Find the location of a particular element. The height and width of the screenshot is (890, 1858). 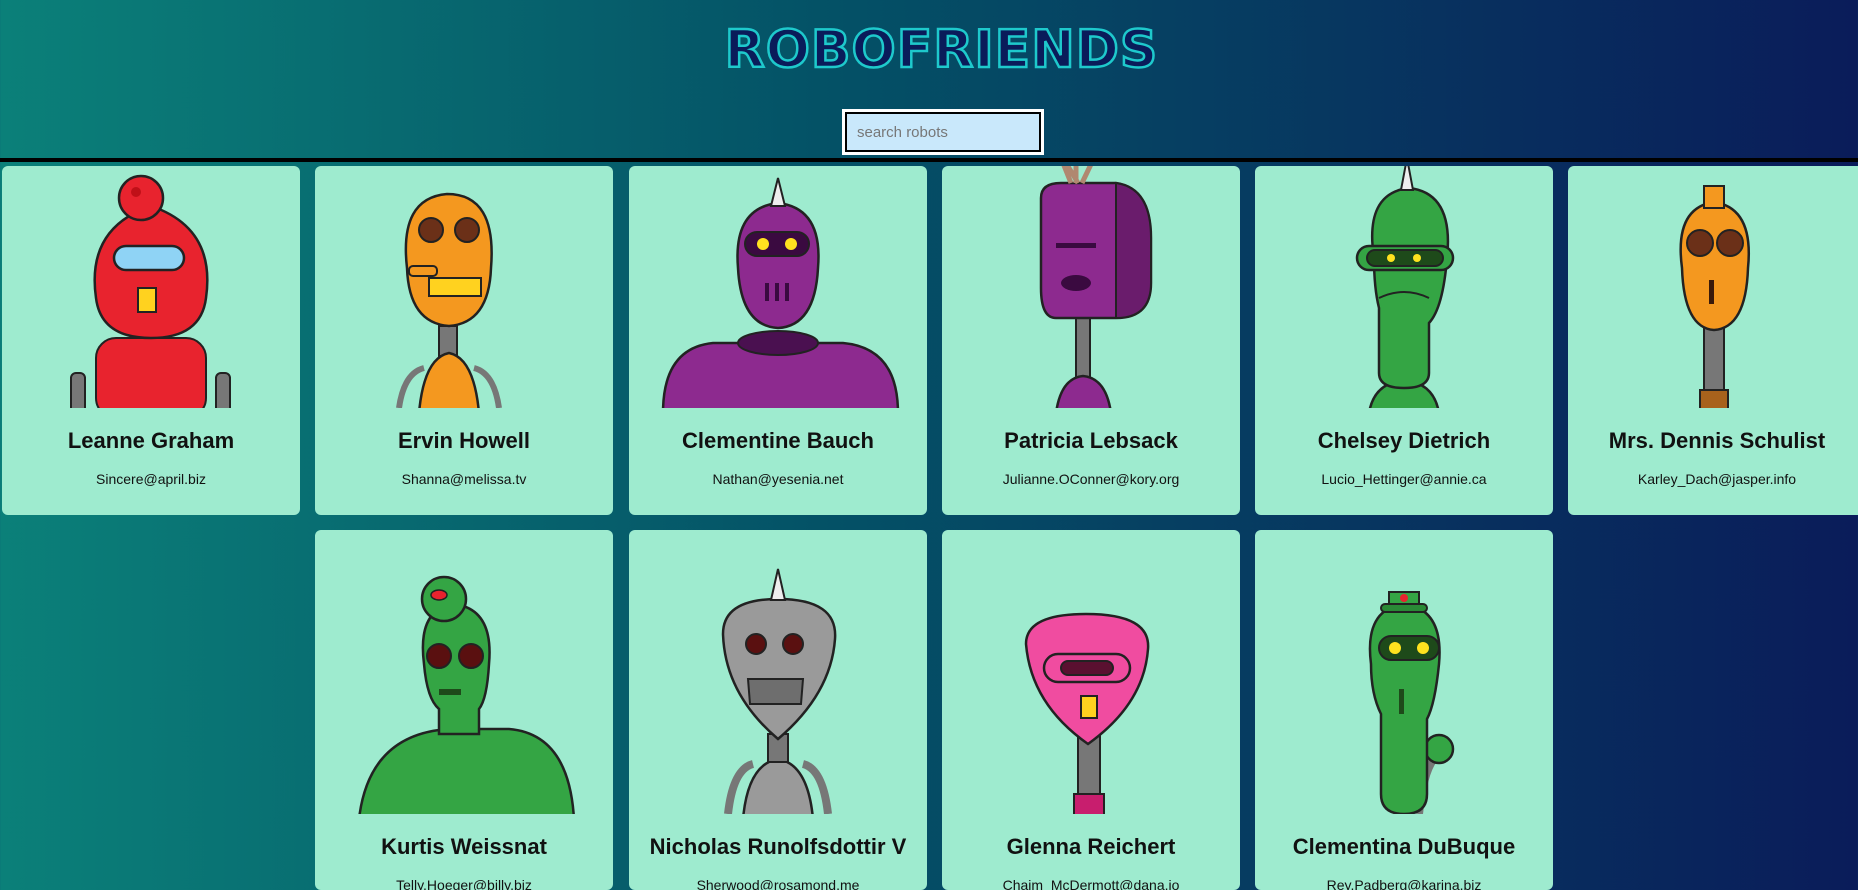

robot-email: Chaim_McDermott@dana.io is located at coordinates (1091, 883).